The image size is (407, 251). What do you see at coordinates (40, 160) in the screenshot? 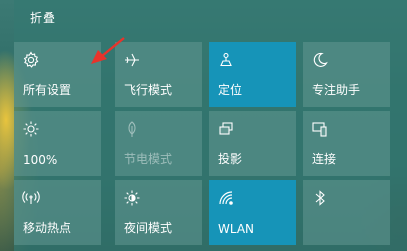
I see `tile-label: 100%` at bounding box center [40, 160].